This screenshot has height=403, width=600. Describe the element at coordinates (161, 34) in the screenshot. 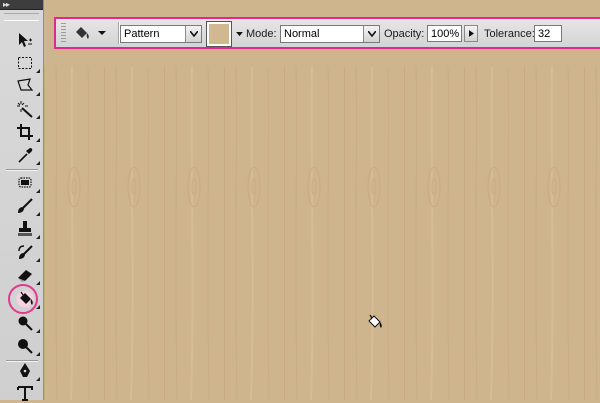

I see `fill-source-select: Pattern` at that location.